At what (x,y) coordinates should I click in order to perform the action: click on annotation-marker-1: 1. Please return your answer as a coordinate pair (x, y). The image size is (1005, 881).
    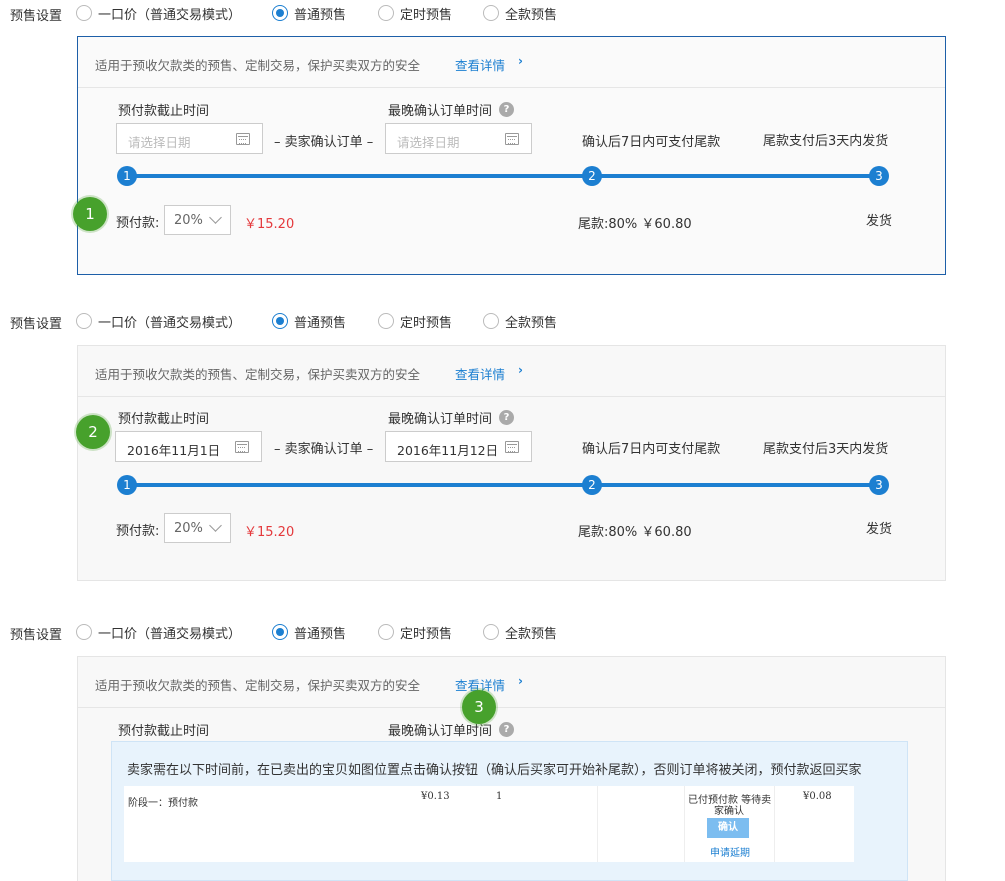
    Looking at the image, I should click on (90, 214).